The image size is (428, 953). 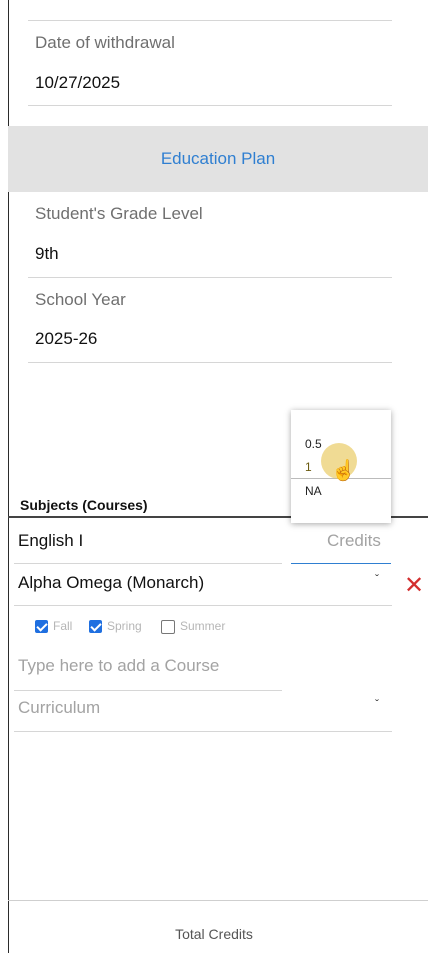 I want to click on spring-label: Spring, so click(x=124, y=626).